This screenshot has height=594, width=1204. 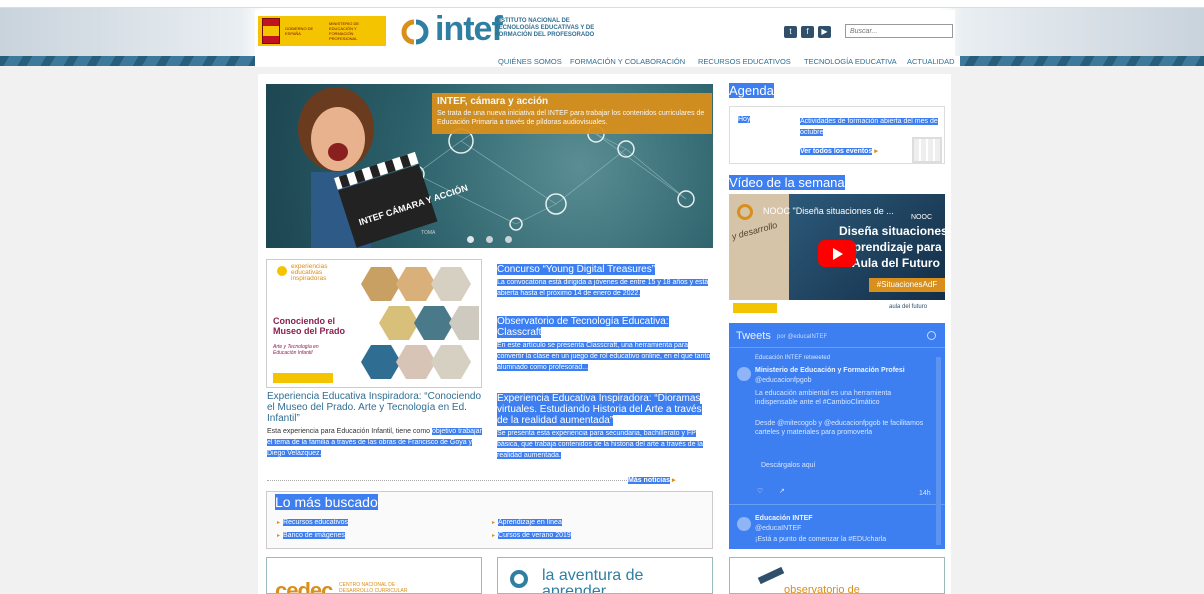 What do you see at coordinates (850, 61) in the screenshot?
I see `nav-item-tecnologia: TECNOLOGÍA EDUCATIVA` at bounding box center [850, 61].